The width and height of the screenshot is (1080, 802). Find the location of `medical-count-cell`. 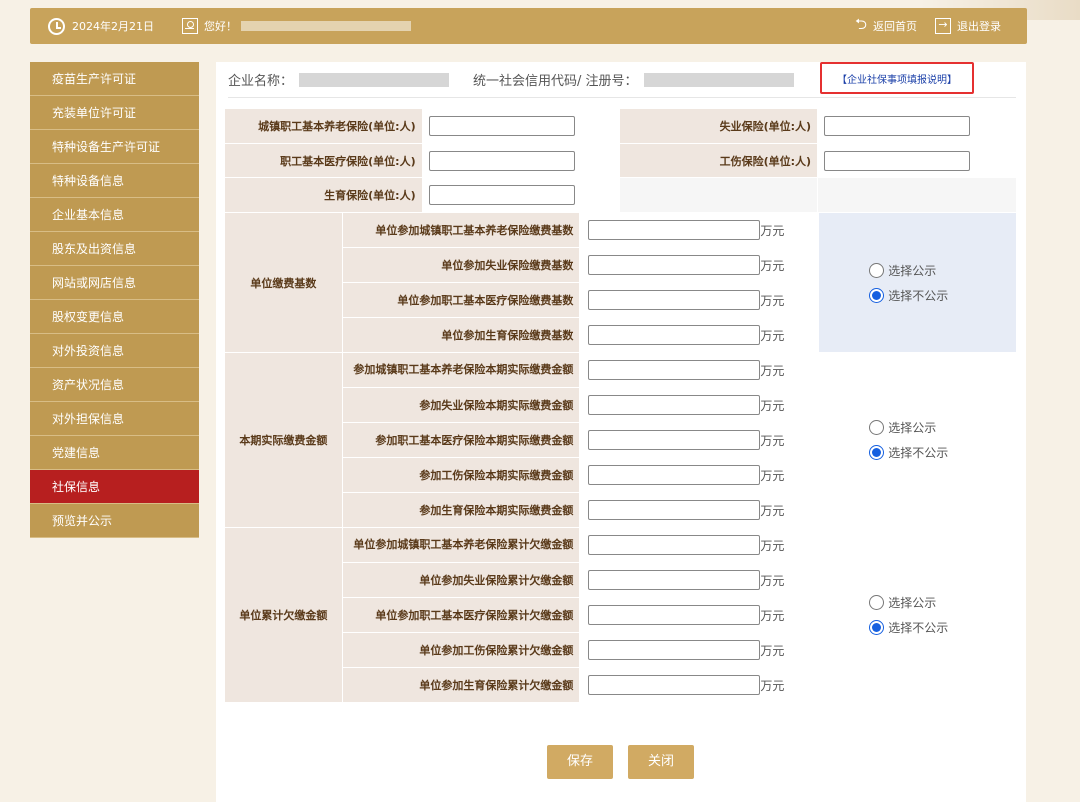

medical-count-cell is located at coordinates (521, 160).